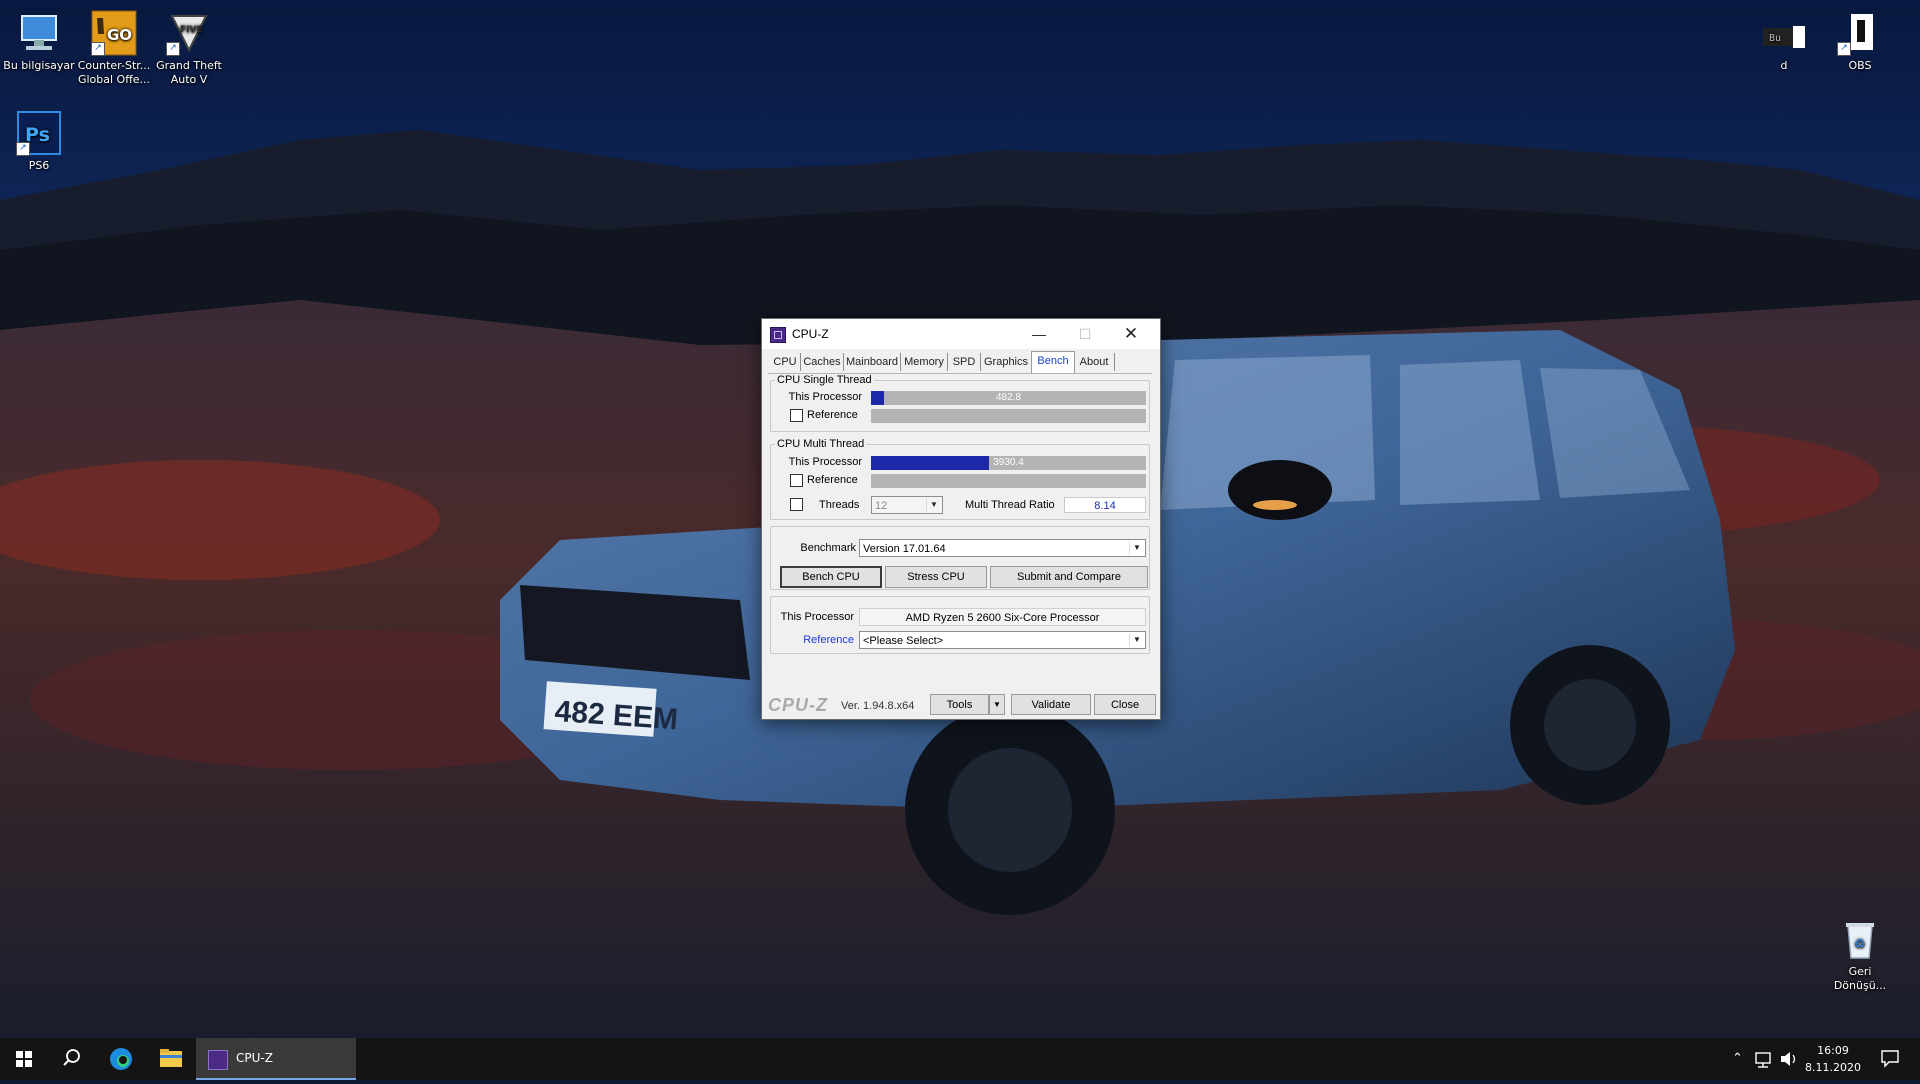 The width and height of the screenshot is (1920, 1084). I want to click on tab-memory: Memory, so click(924, 362).